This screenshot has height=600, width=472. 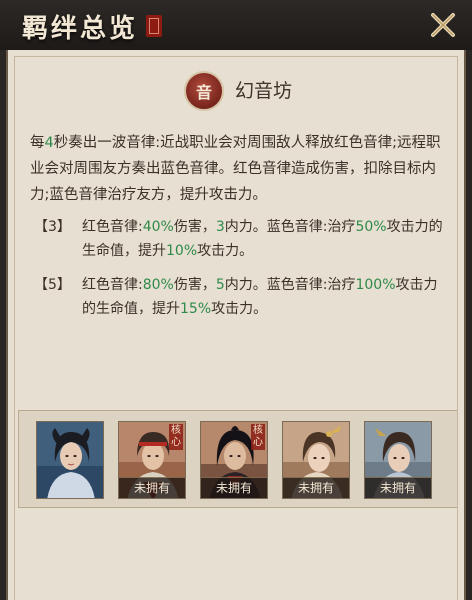 I want to click on tier-label: 【5】, so click(x=52, y=285).